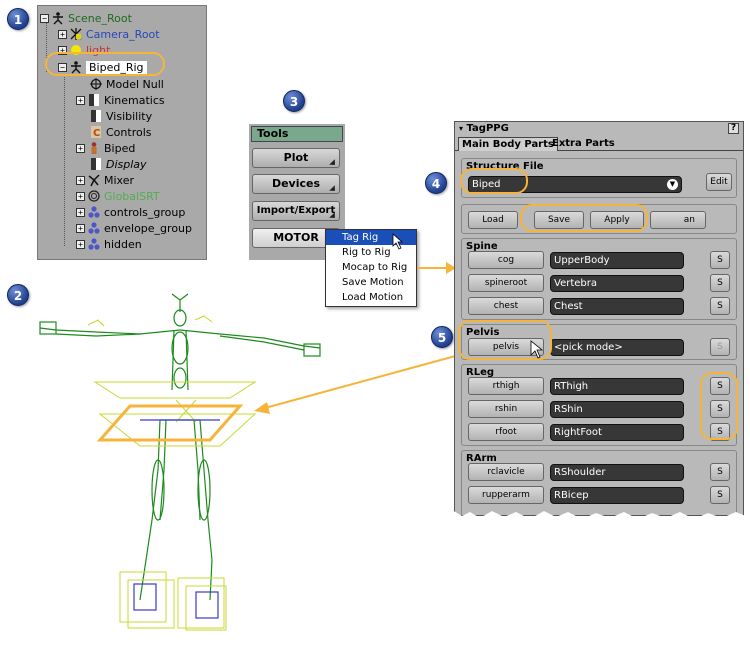 The height and width of the screenshot is (649, 750). I want to click on submenu-arrow-icon, so click(332, 215).